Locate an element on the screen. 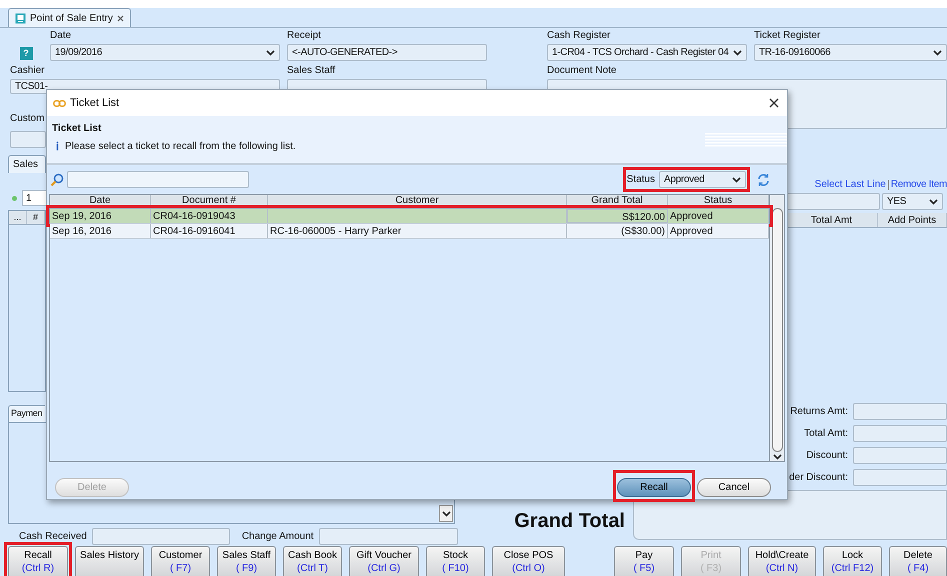 The width and height of the screenshot is (947, 576). dialog-button: Cancel is located at coordinates (734, 487).